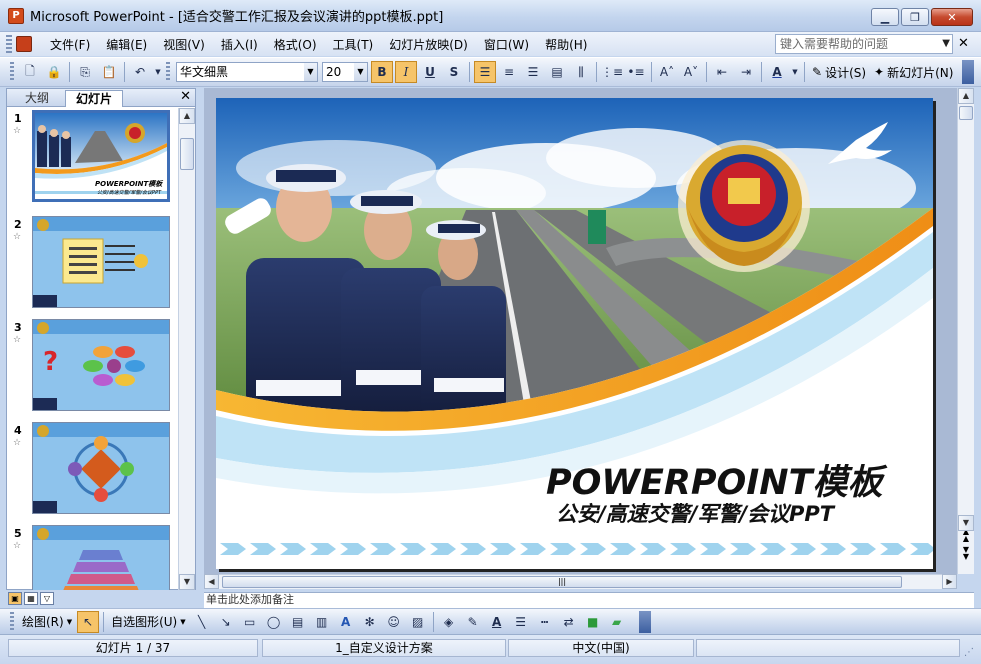 This screenshot has width=981, height=664. I want to click on menu-format: 格式(O), so click(295, 44).